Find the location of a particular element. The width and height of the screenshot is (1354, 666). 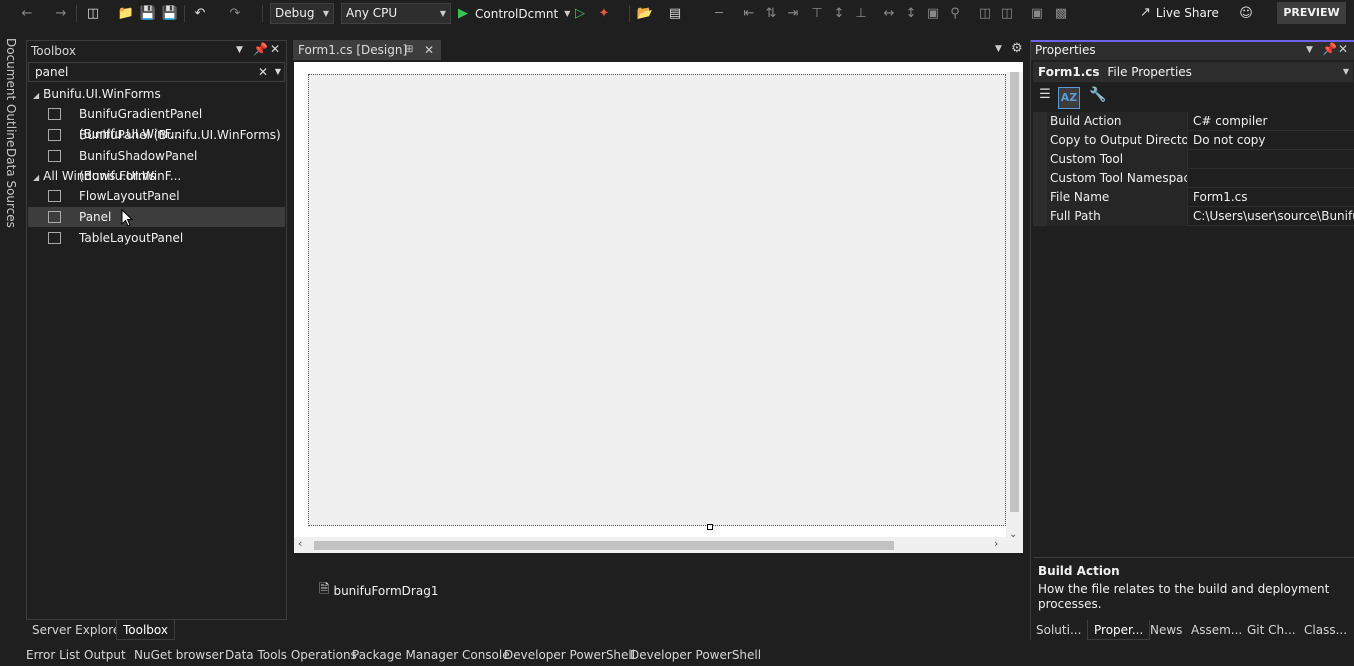

new-project-icon: ◫ is located at coordinates (93, 13).